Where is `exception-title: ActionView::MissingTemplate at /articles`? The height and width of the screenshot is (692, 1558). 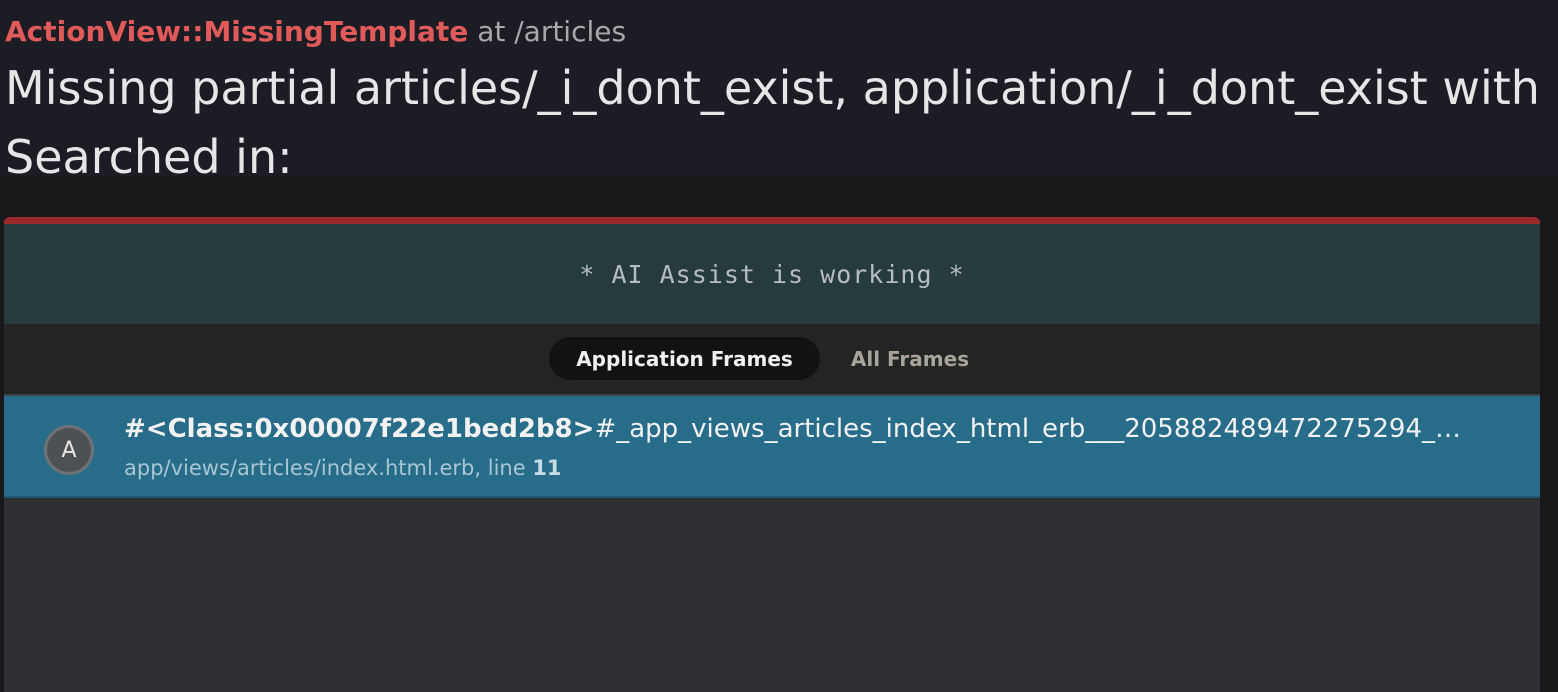 exception-title: ActionView::MissingTemplate at /articles is located at coordinates (315, 32).